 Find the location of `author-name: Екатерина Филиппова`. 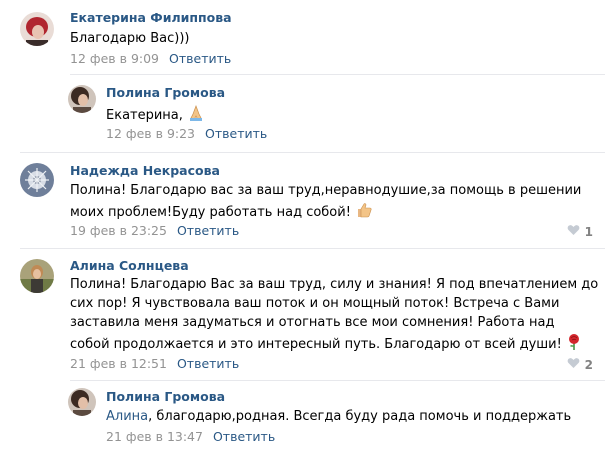

author-name: Екатерина Филиппова is located at coordinates (151, 17).